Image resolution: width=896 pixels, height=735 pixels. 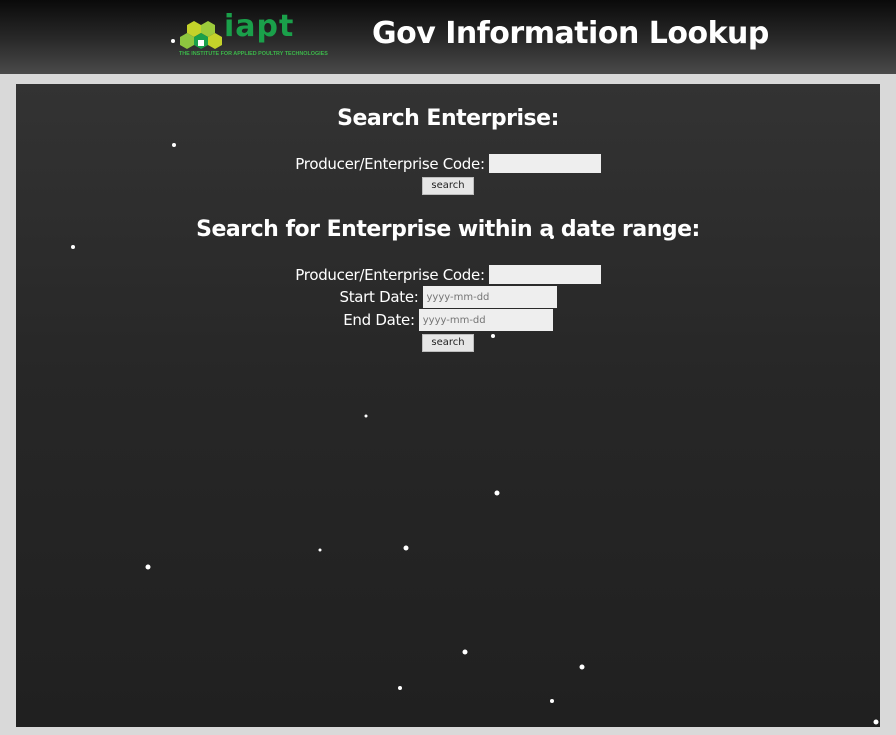 I want to click on enterprise-code-row: Producer/Enterprise Code:, so click(x=448, y=163).